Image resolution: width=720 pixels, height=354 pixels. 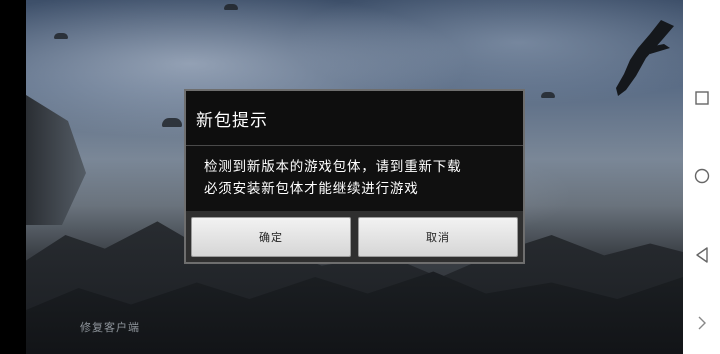 What do you see at coordinates (333, 167) in the screenshot?
I see `dialog-message-line: 检测到新版本的游戏包体，请到重新下载` at bounding box center [333, 167].